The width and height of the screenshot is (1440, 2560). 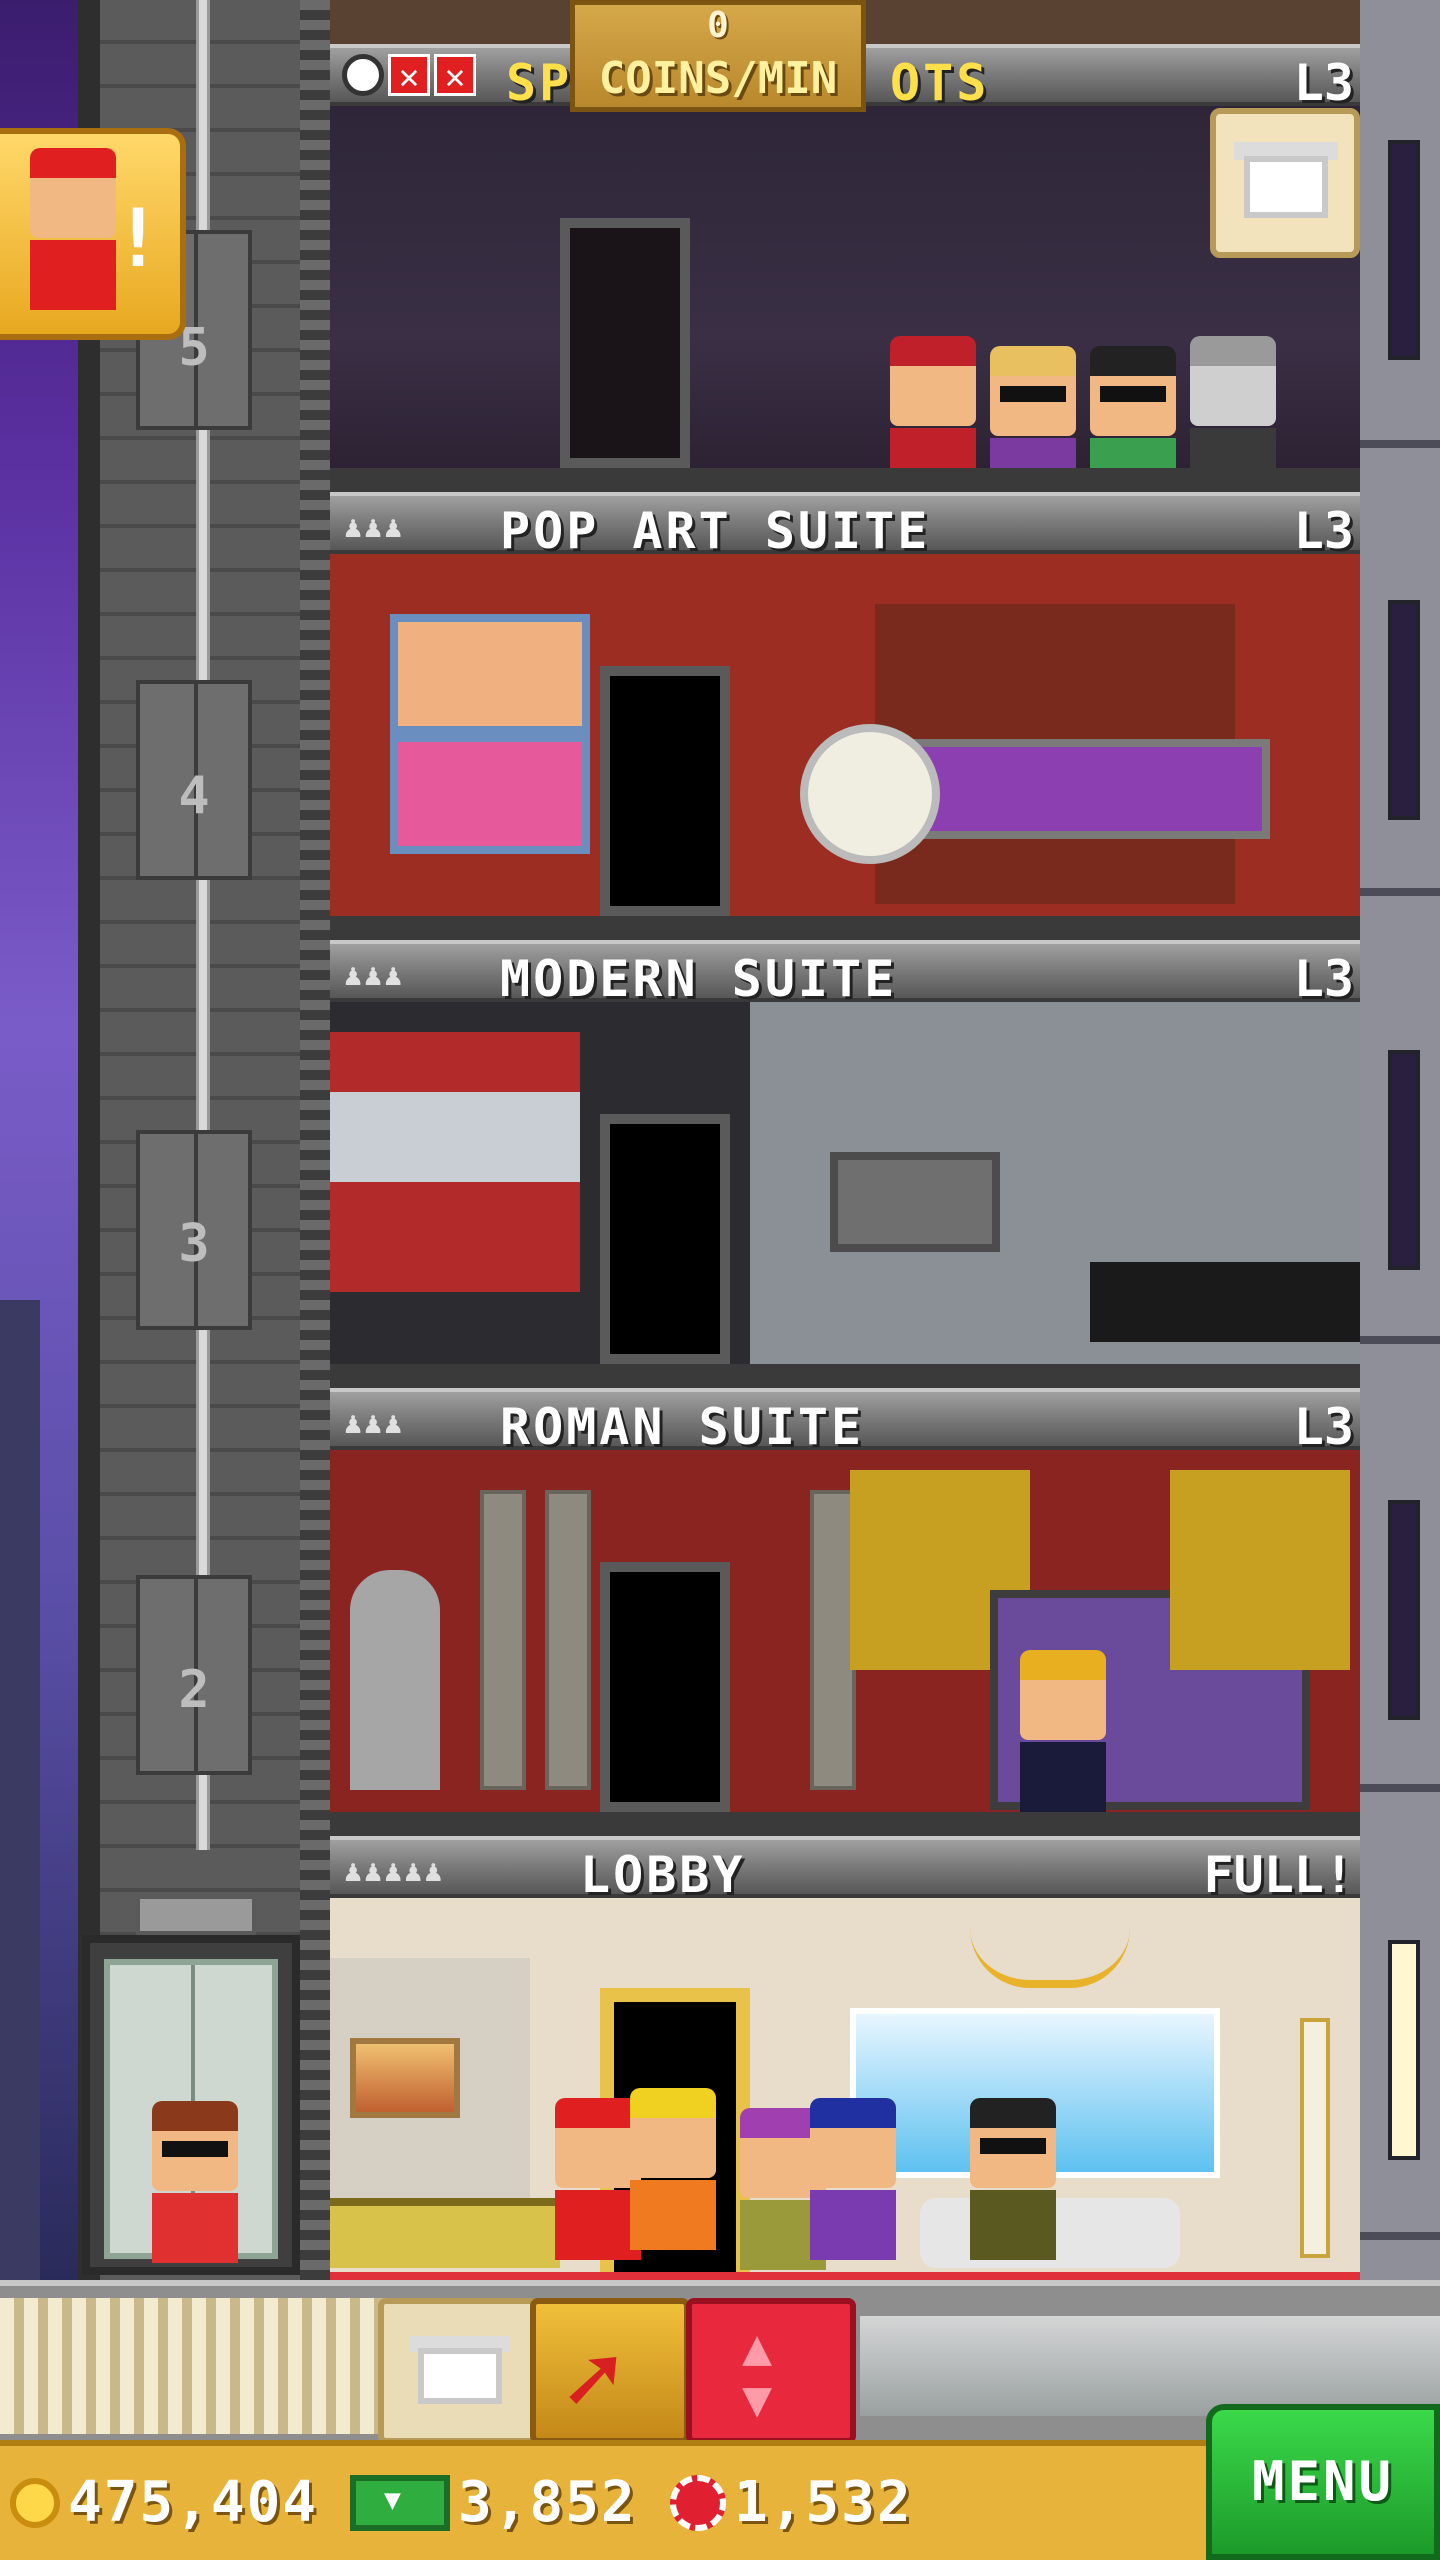 What do you see at coordinates (20, 1790) in the screenshot?
I see `background-building` at bounding box center [20, 1790].